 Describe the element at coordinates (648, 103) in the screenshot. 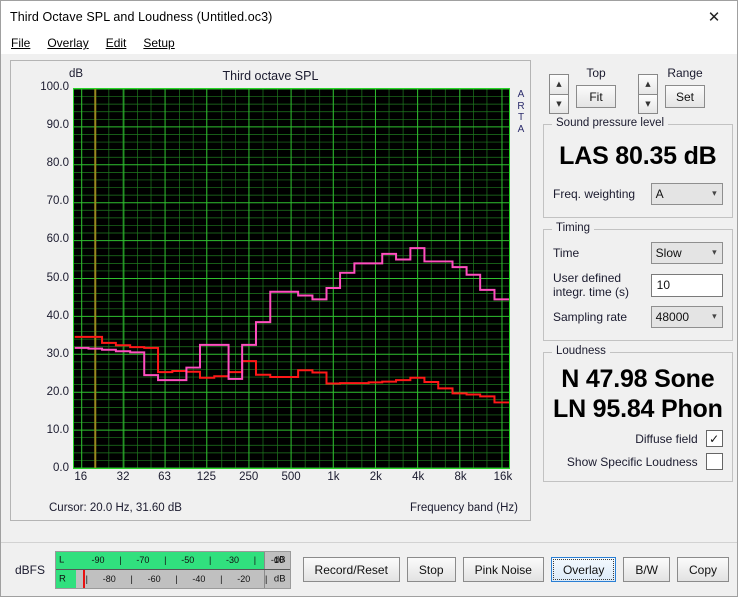

I see `range-spinner-down-icon: ▼` at that location.